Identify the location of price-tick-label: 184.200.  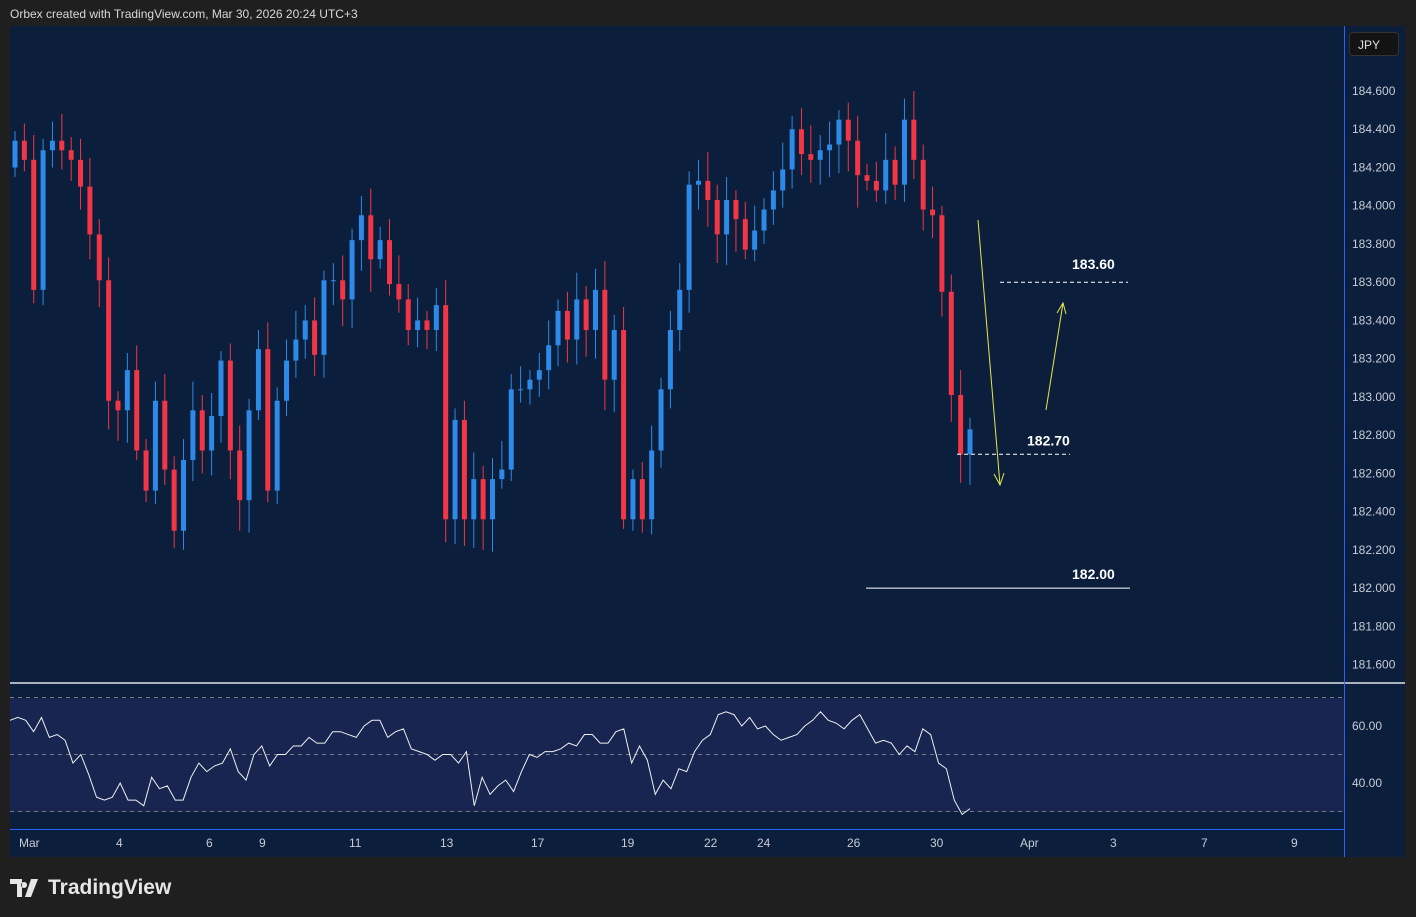
(1374, 167).